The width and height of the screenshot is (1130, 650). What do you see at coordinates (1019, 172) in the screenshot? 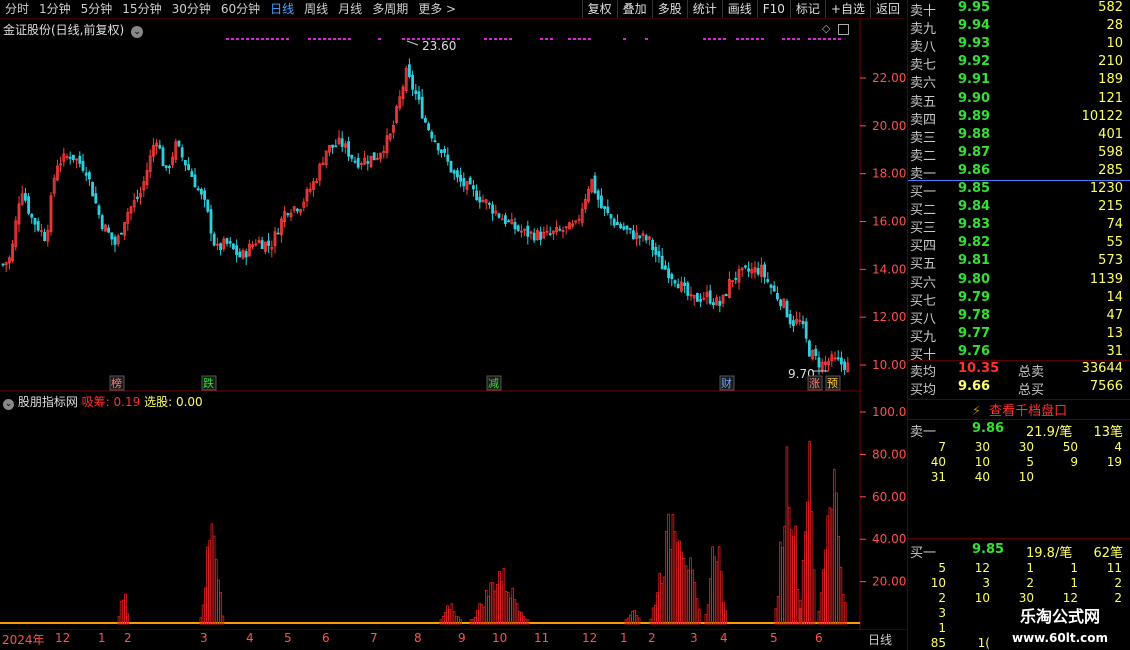
I see `order-book-row: 卖一 9.86 285` at bounding box center [1019, 172].